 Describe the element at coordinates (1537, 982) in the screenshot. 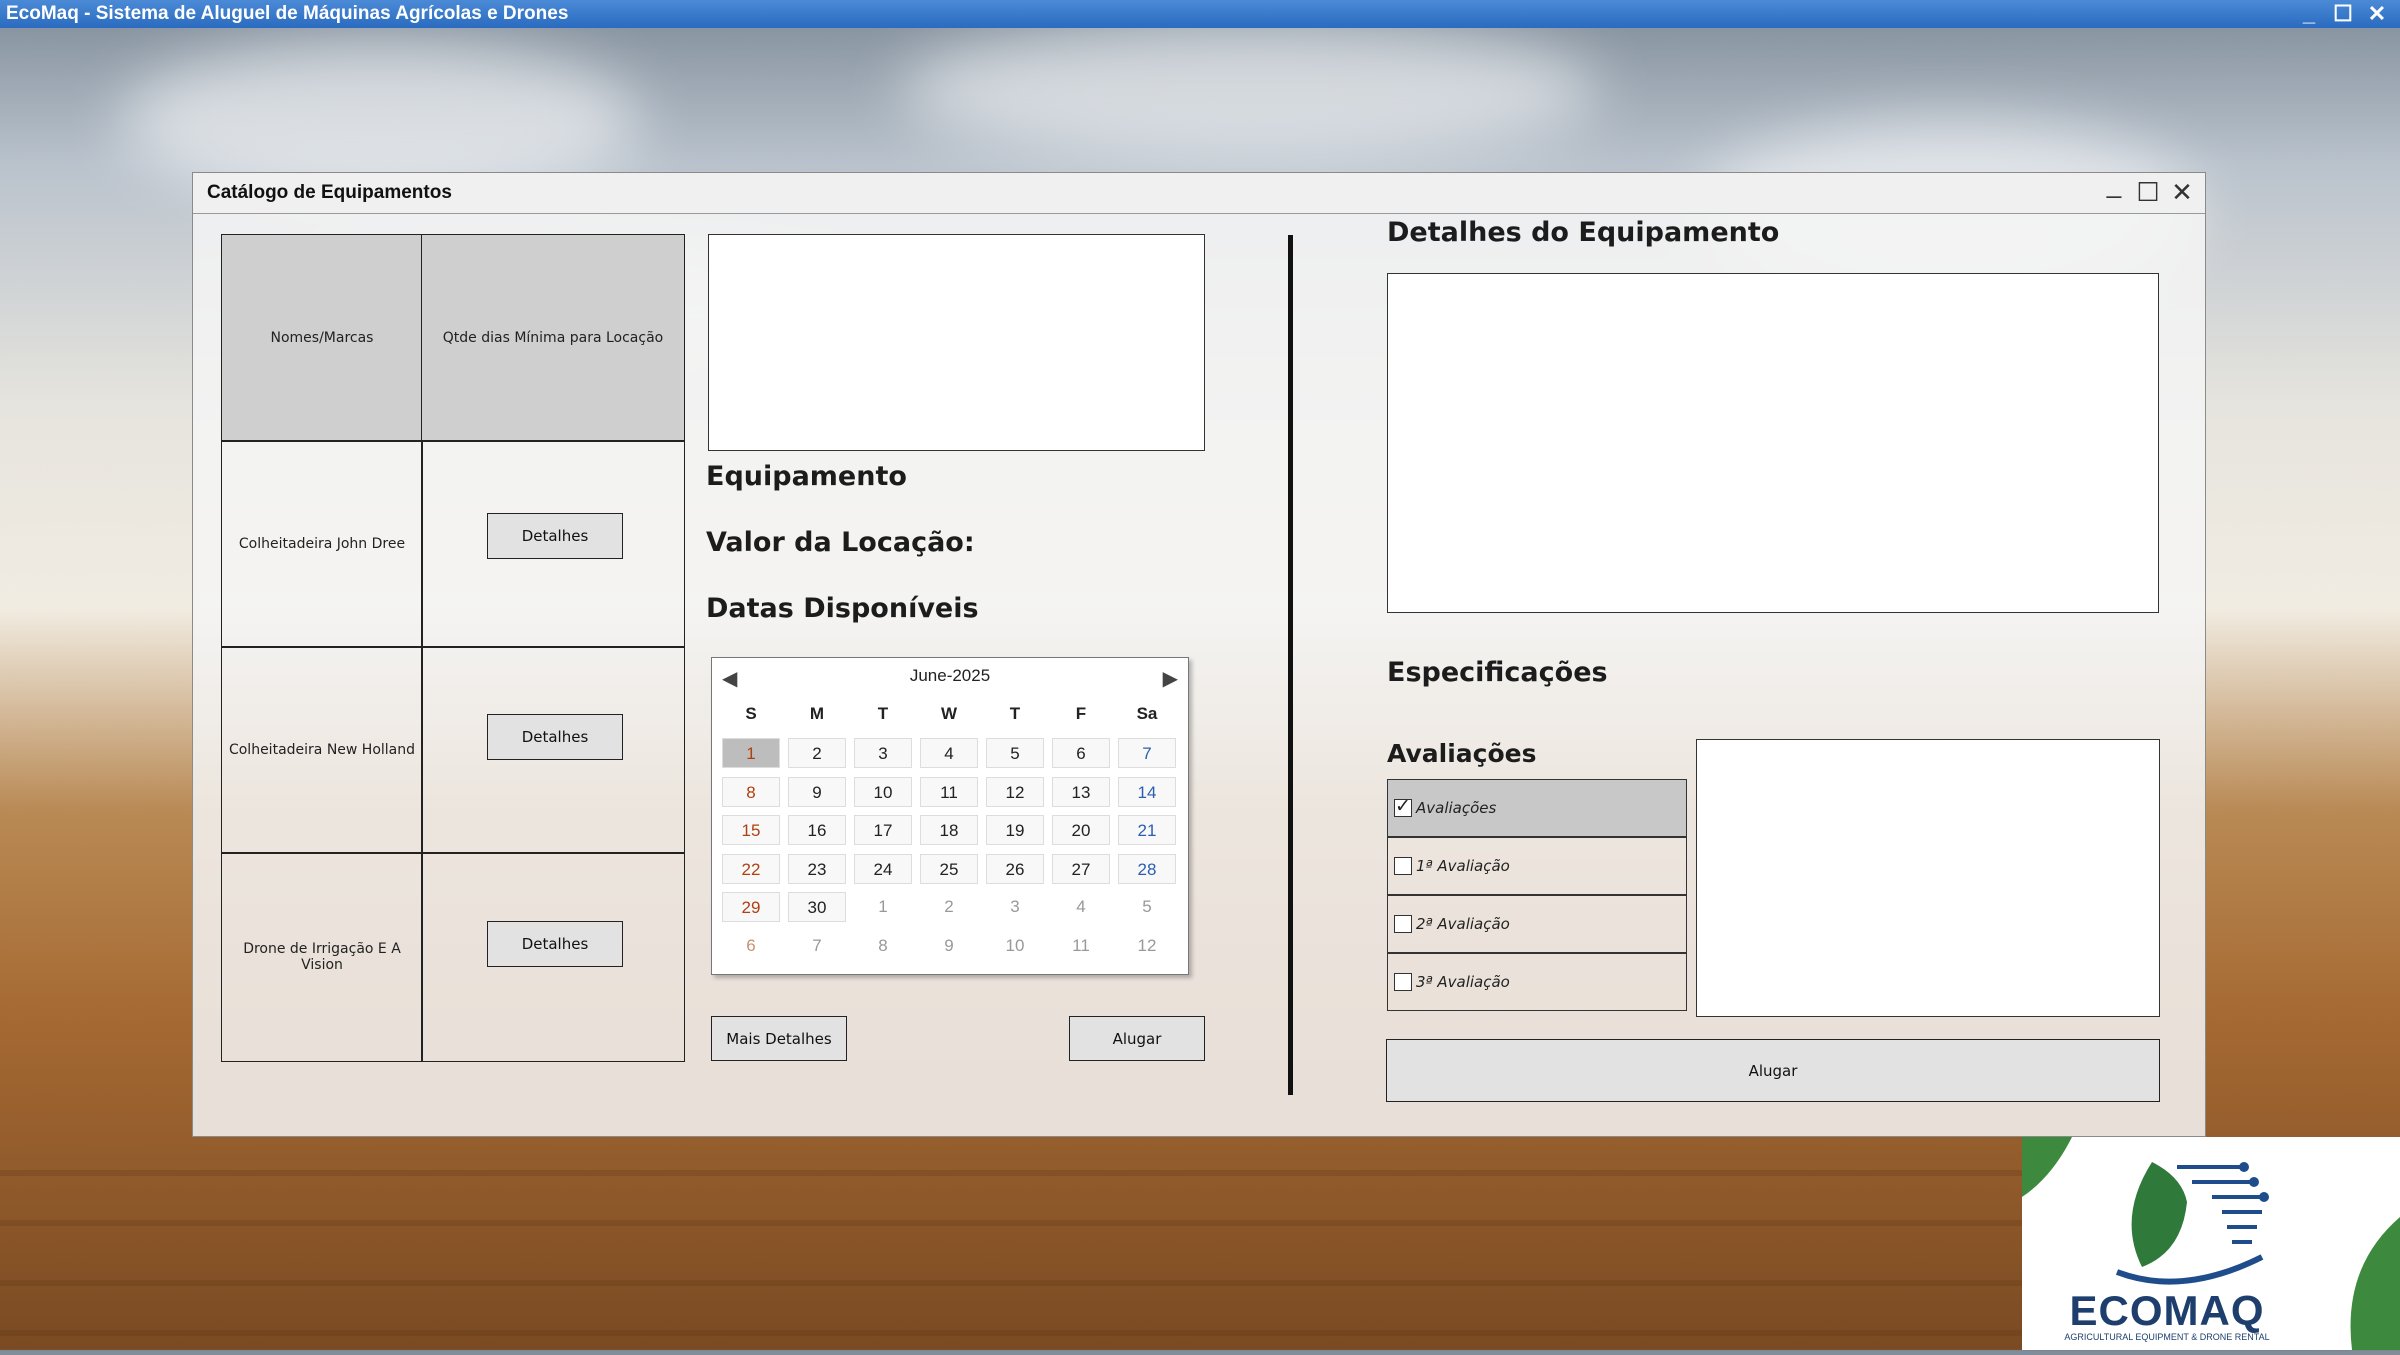

I see `review-row: 3ª Avaliação` at that location.